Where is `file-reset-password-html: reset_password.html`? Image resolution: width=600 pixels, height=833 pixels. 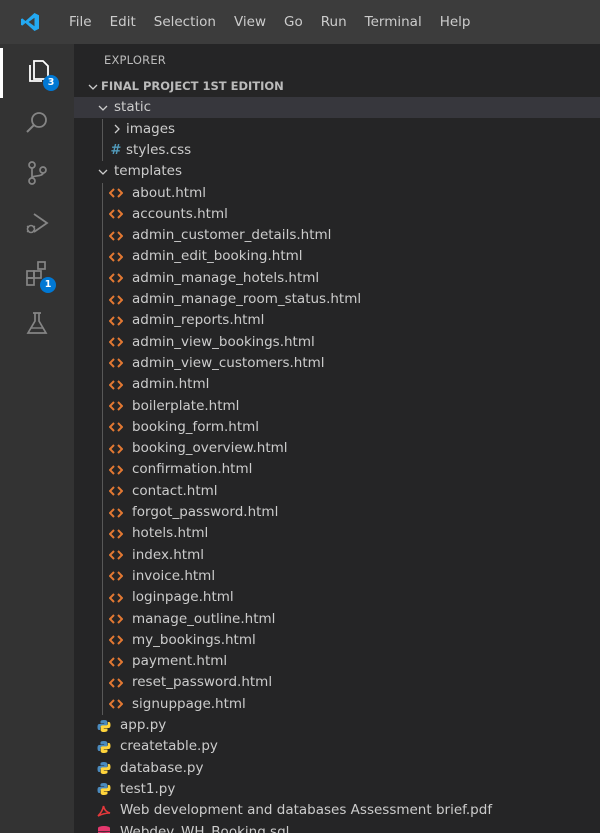
file-reset-password-html: reset_password.html is located at coordinates (337, 682).